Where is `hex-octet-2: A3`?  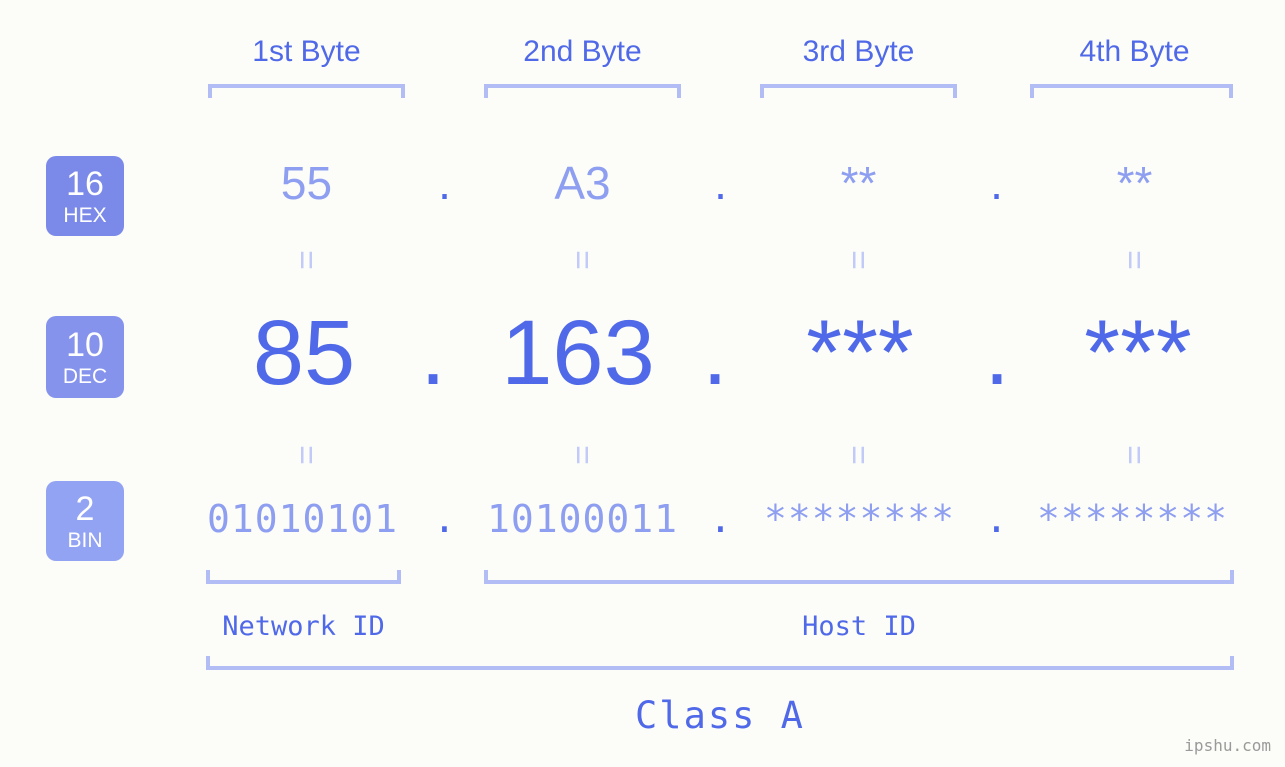
hex-octet-2: A3 is located at coordinates (582, 183).